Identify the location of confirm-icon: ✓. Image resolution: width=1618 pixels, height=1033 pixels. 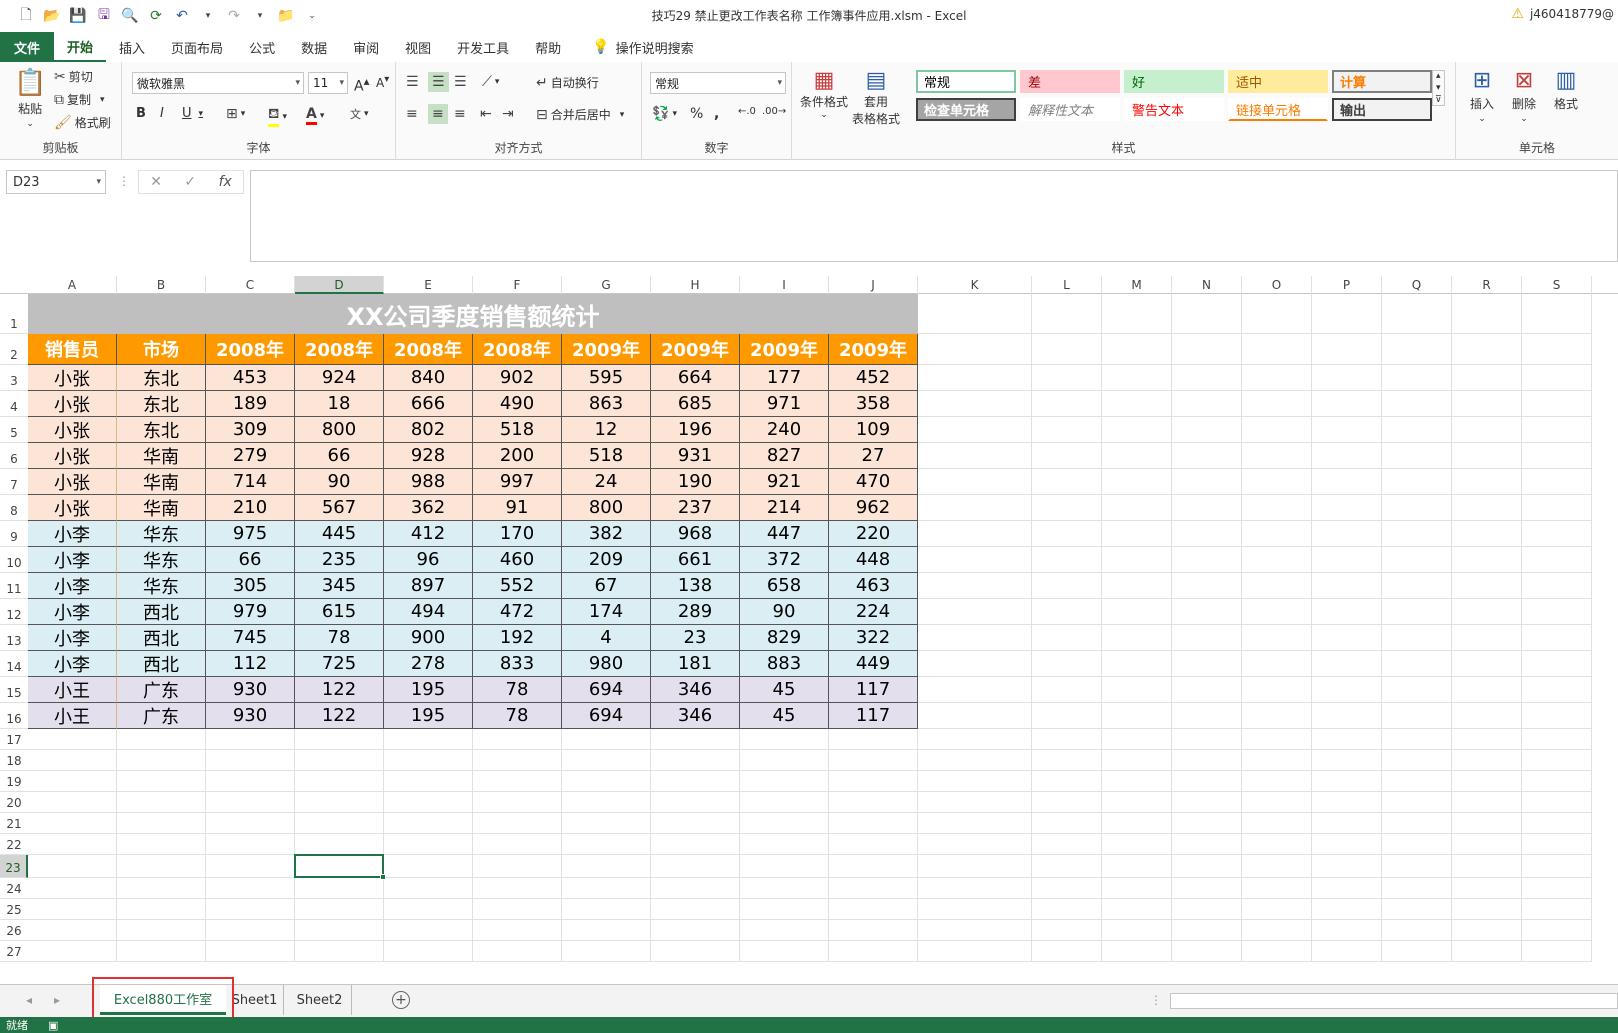
(190, 182).